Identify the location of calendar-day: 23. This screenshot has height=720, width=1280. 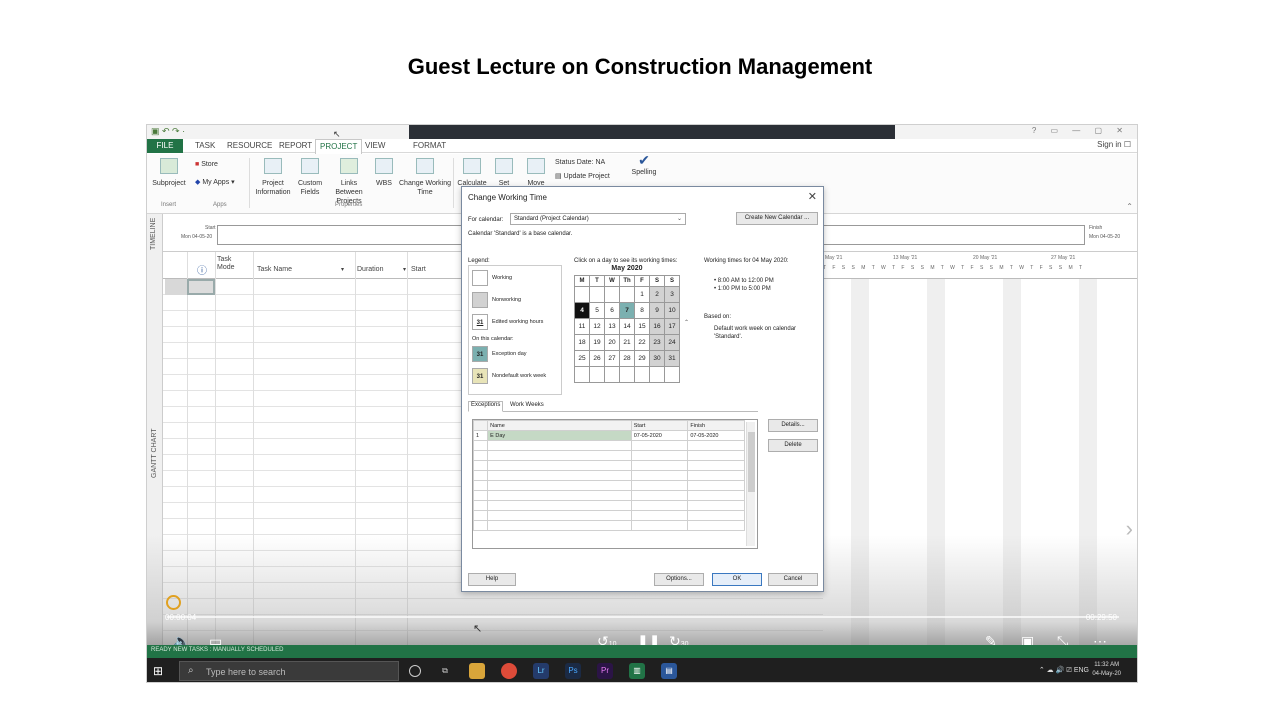
(657, 342).